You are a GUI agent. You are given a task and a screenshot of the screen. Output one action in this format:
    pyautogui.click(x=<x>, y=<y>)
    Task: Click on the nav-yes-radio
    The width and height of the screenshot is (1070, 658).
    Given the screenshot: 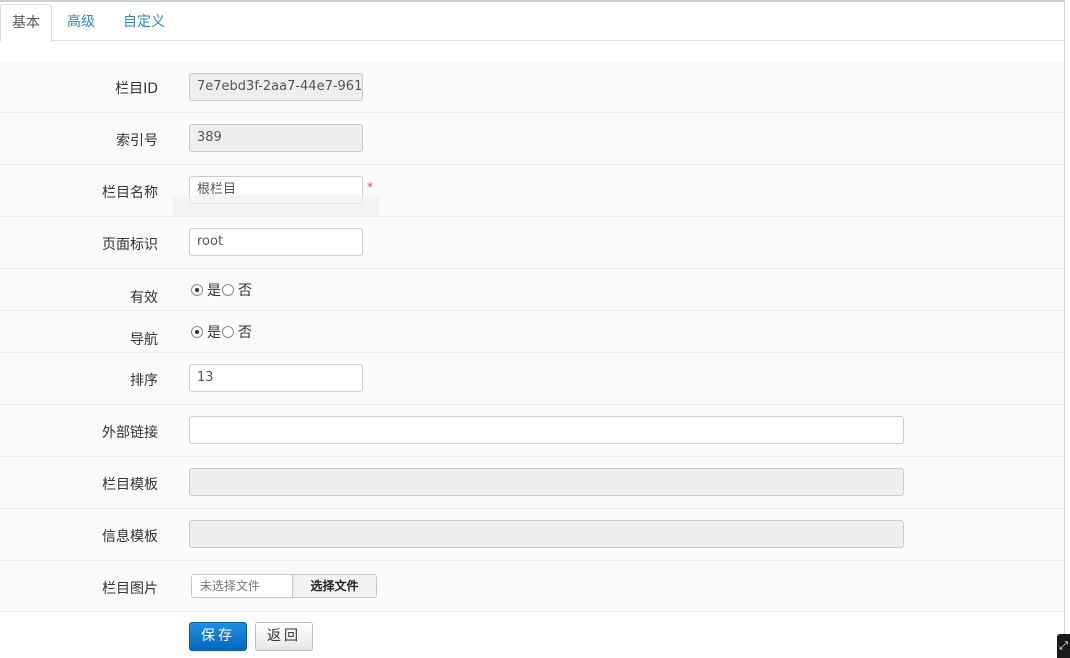 What is the action you would take?
    pyautogui.click(x=197, y=332)
    